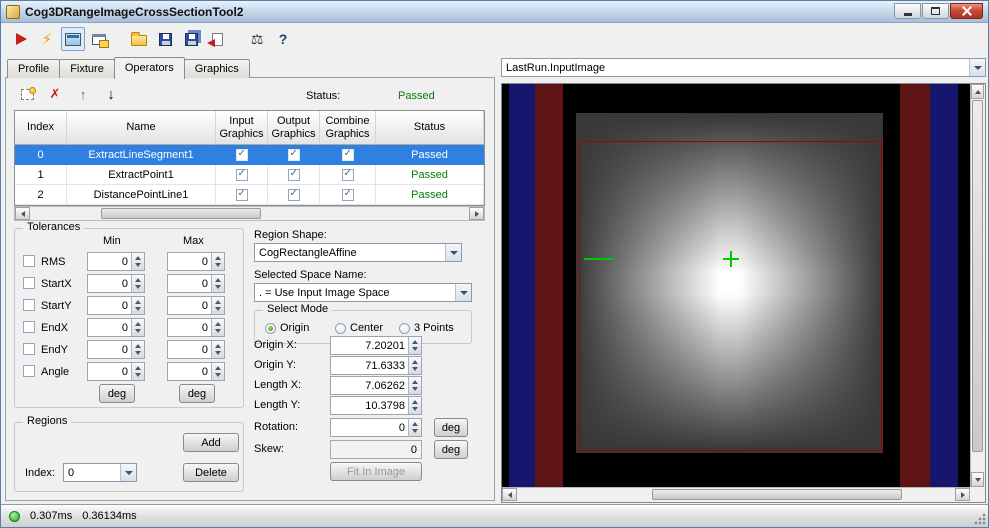 The height and width of the screenshot is (528, 989). I want to click on starty-max-spinner: 0, so click(196, 305).